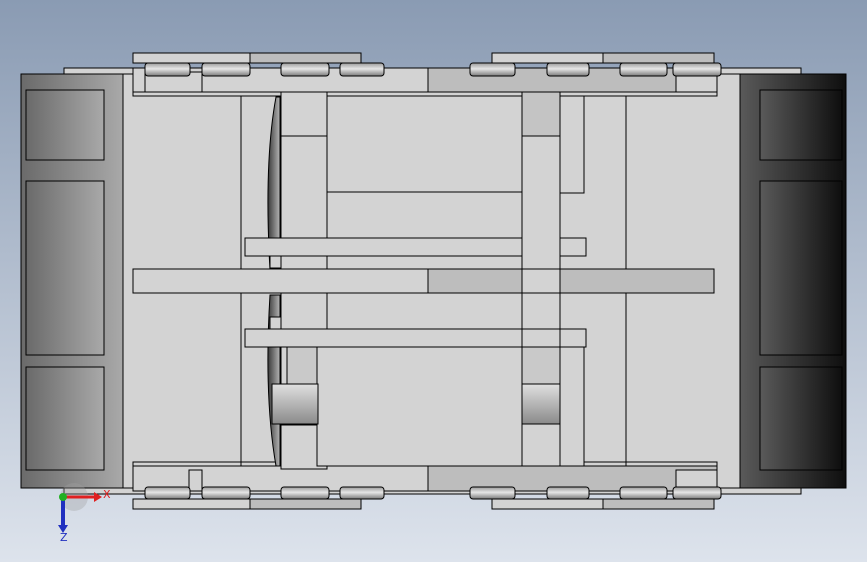 Image resolution: width=867 pixels, height=562 pixels. What do you see at coordinates (658, 504) in the screenshot?
I see `bottom-plate-right-shade` at bounding box center [658, 504].